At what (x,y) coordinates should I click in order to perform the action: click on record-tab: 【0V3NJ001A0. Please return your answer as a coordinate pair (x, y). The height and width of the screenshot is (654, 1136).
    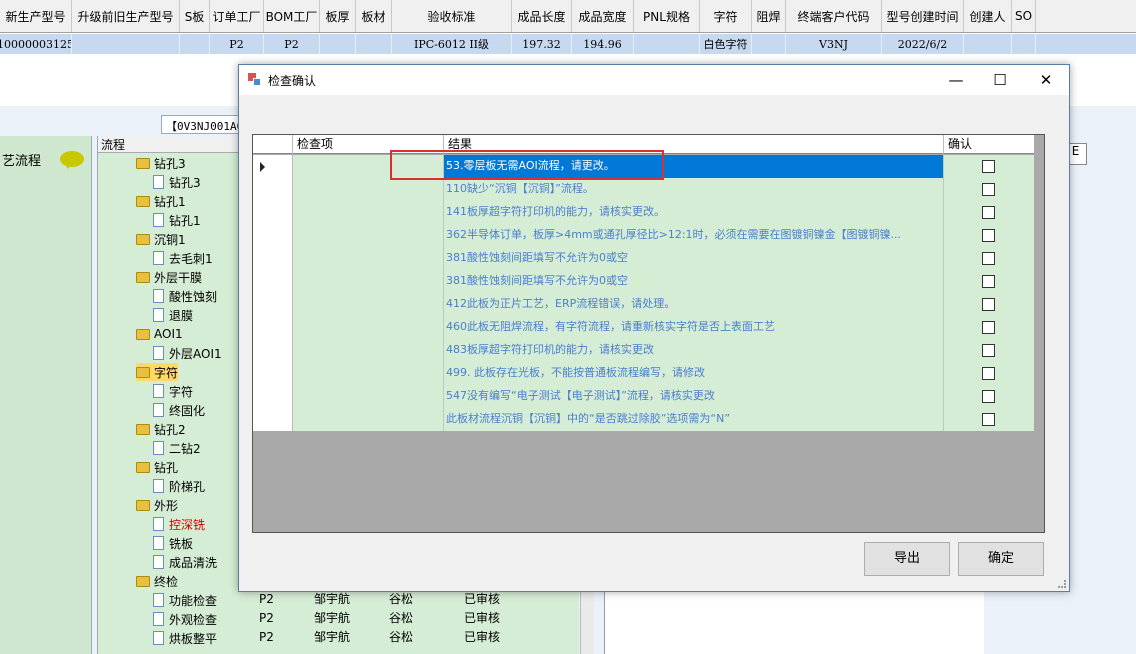
    Looking at the image, I should click on (201, 124).